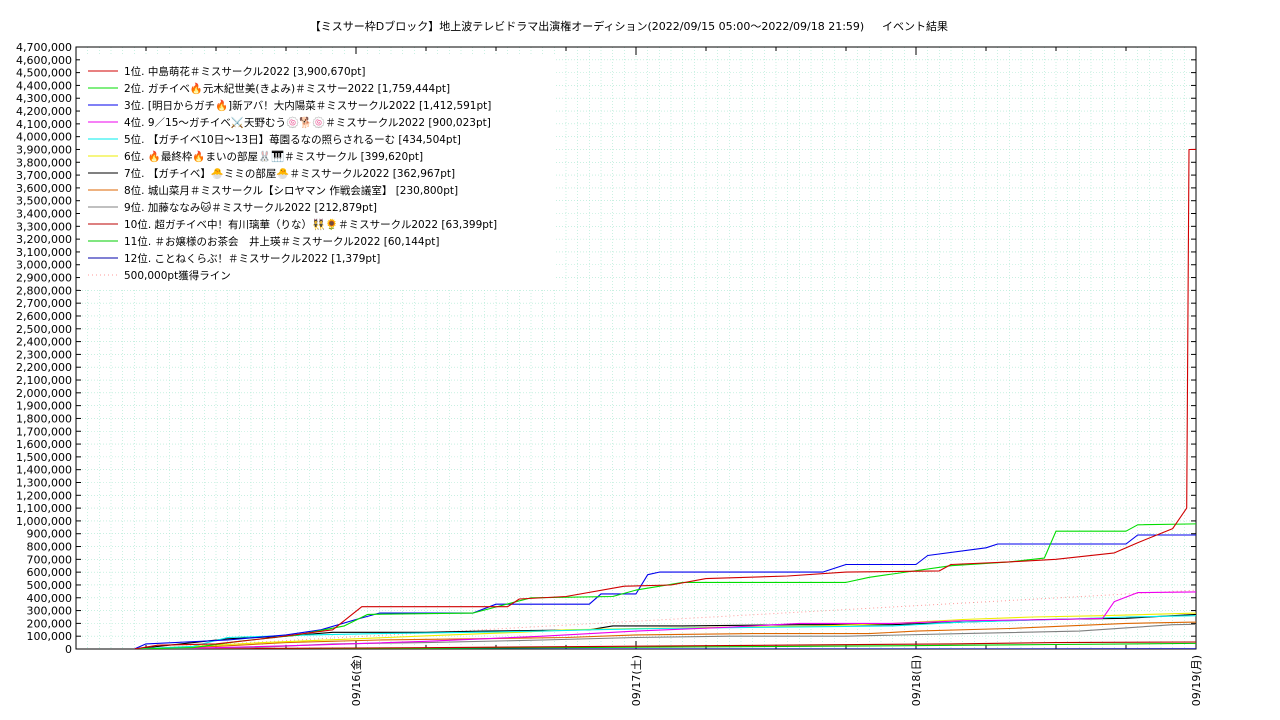 The image size is (1280, 720). Describe the element at coordinates (250, 207) in the screenshot. I see `legend-label: 9位. 加藤ななみ🐱＃ミスサークル2022 [212,879pt]` at that location.